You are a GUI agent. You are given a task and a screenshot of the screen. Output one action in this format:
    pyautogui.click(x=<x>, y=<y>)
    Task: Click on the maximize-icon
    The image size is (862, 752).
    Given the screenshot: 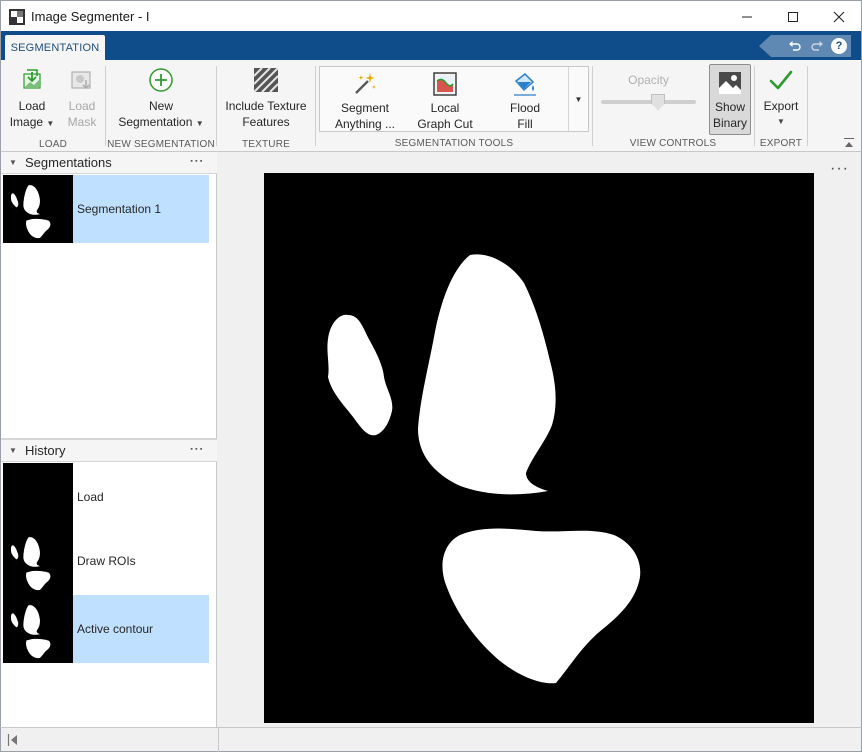 What is the action you would take?
    pyautogui.click(x=793, y=16)
    